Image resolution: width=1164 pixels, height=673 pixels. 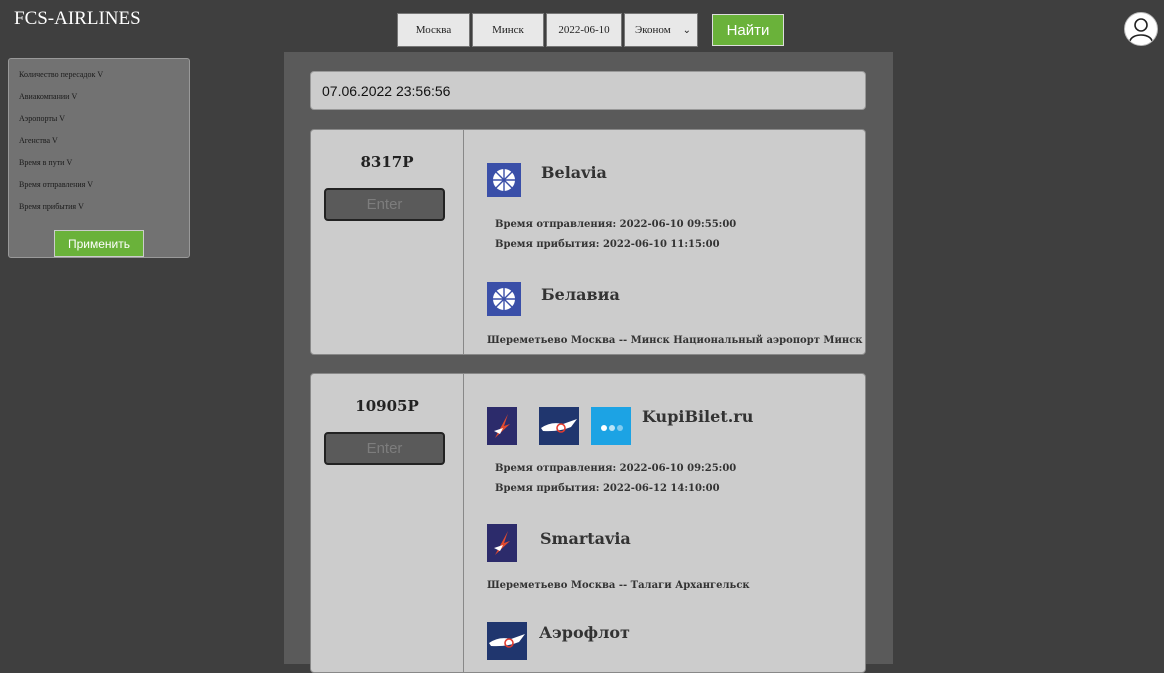 I want to click on class-select: Эконом ⌄, so click(x=661, y=30).